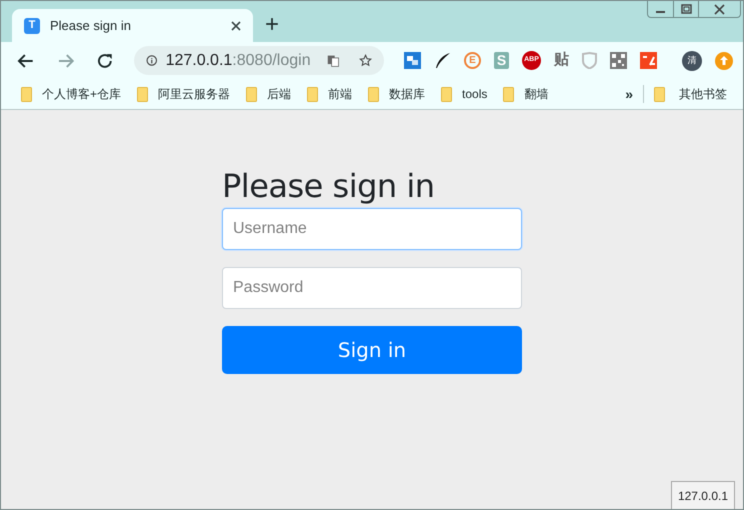  What do you see at coordinates (332, 60) in the screenshot?
I see `translate-icon` at bounding box center [332, 60].